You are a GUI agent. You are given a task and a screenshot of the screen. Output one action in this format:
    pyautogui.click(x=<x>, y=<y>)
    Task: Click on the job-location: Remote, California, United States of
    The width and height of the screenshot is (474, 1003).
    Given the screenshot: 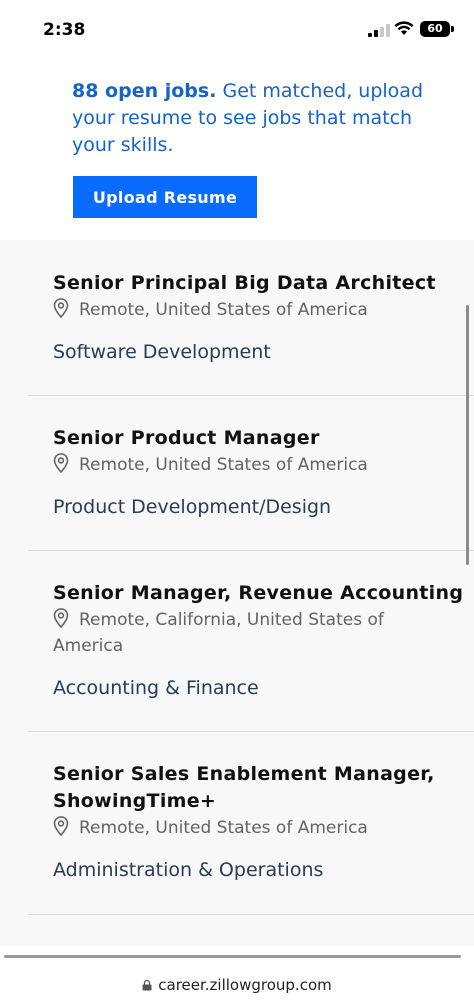 What is the action you would take?
    pyautogui.click(x=218, y=620)
    